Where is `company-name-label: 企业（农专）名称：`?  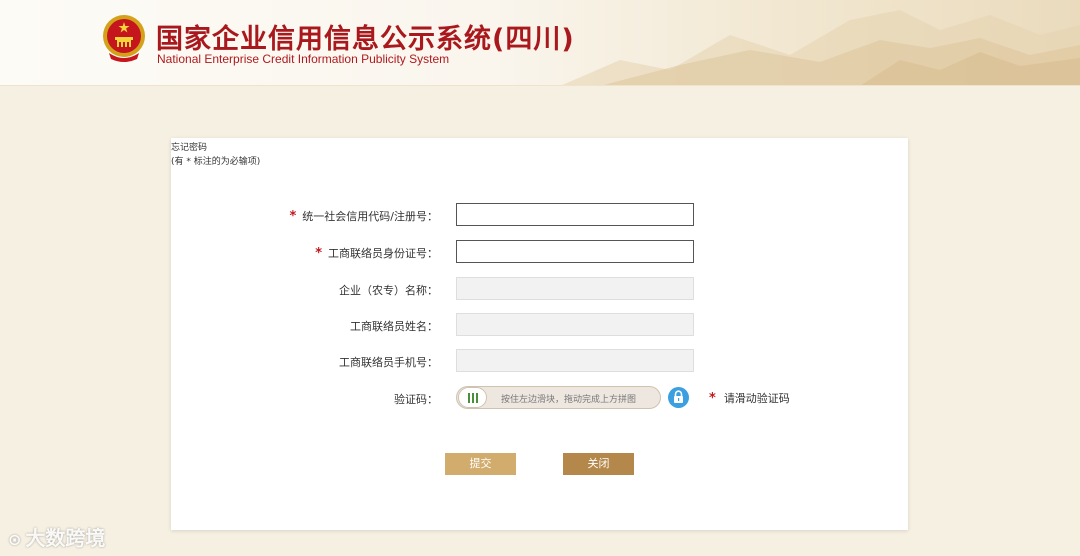 company-name-label: 企业（农专）名称： is located at coordinates (388, 290).